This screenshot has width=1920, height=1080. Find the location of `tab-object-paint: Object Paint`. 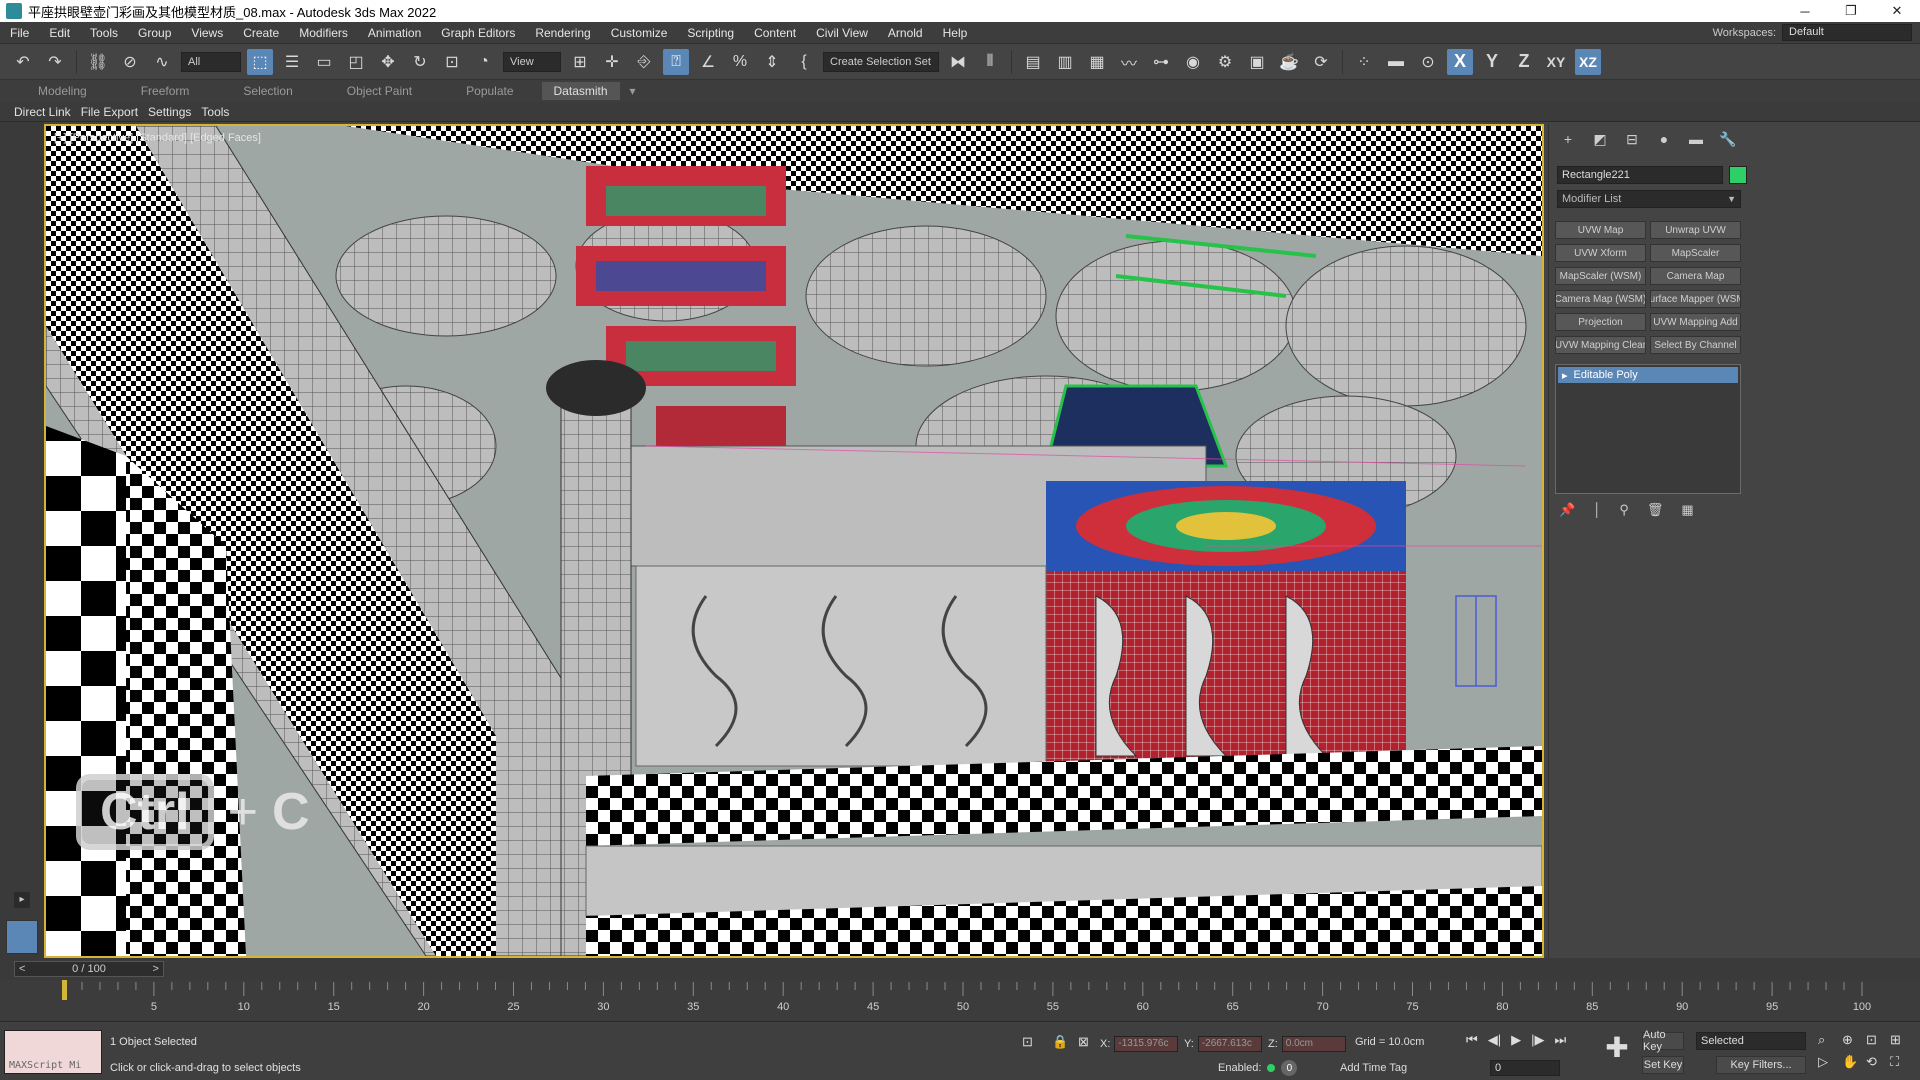

tab-object-paint: Object Paint is located at coordinates (380, 91).